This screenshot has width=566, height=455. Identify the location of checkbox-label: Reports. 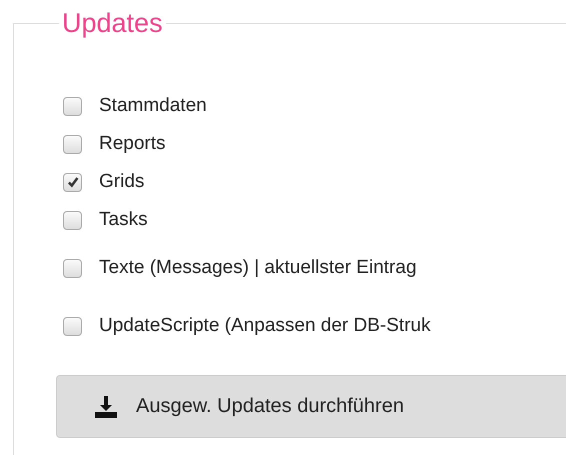
(132, 144).